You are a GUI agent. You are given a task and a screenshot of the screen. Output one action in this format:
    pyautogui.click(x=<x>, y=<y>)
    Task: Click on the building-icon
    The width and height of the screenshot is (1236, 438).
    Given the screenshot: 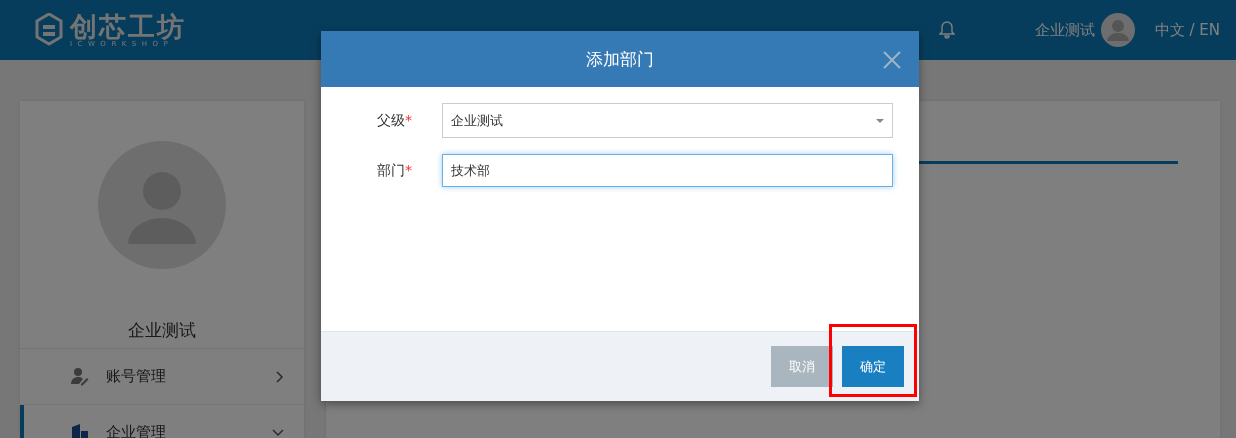 What is the action you would take?
    pyautogui.click(x=80, y=430)
    